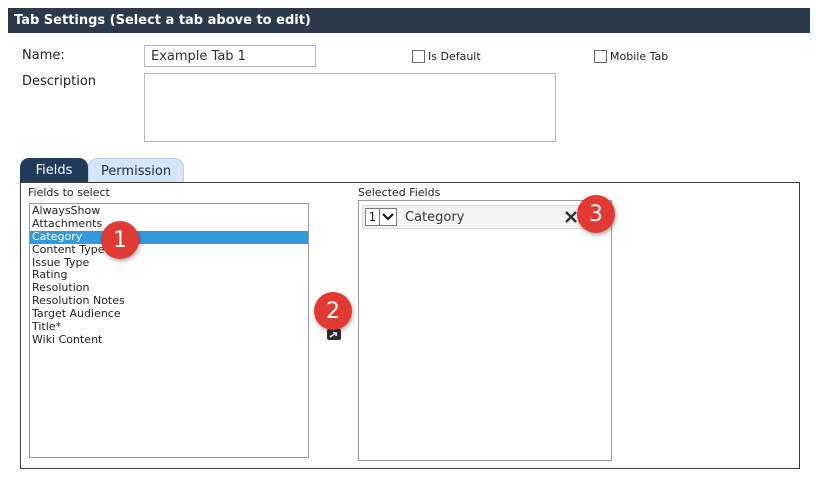 The height and width of the screenshot is (477, 816). I want to click on order-select: 1, so click(381, 217).